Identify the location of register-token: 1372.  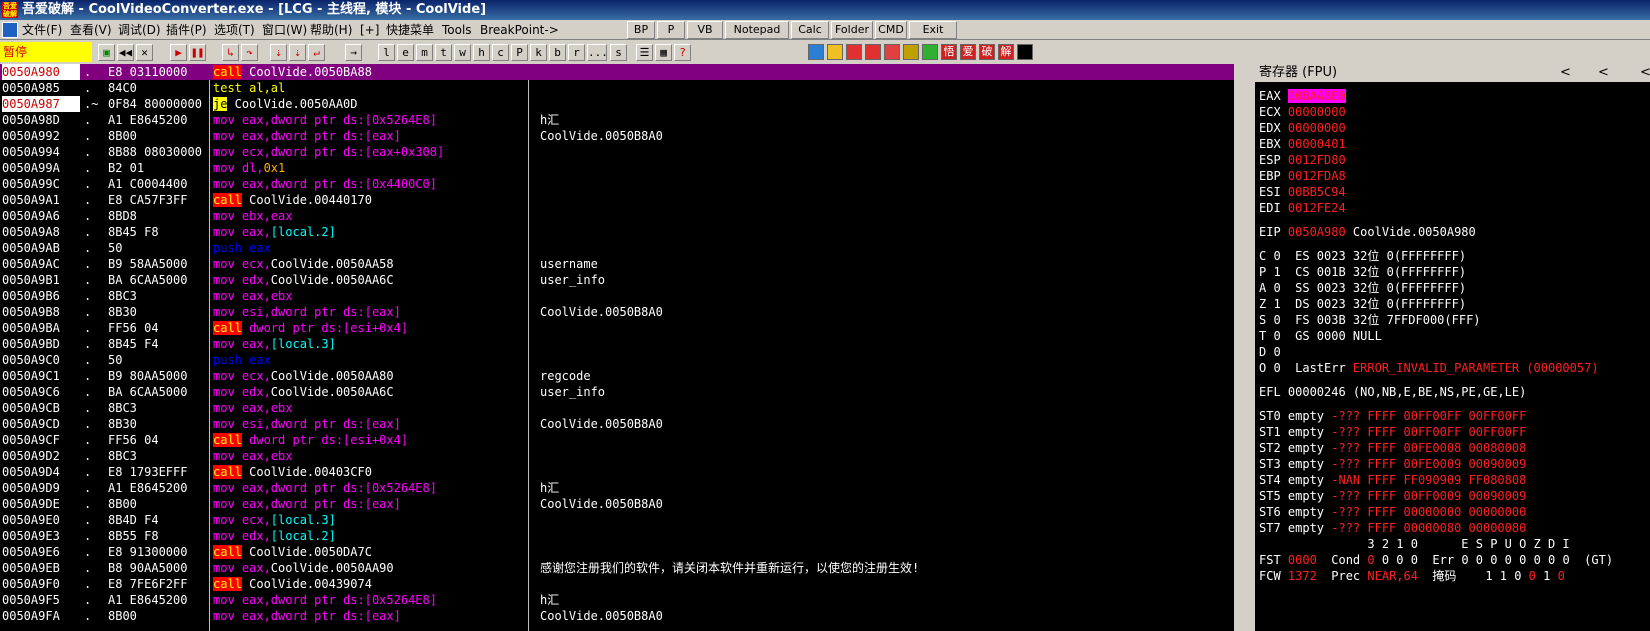
(1302, 576).